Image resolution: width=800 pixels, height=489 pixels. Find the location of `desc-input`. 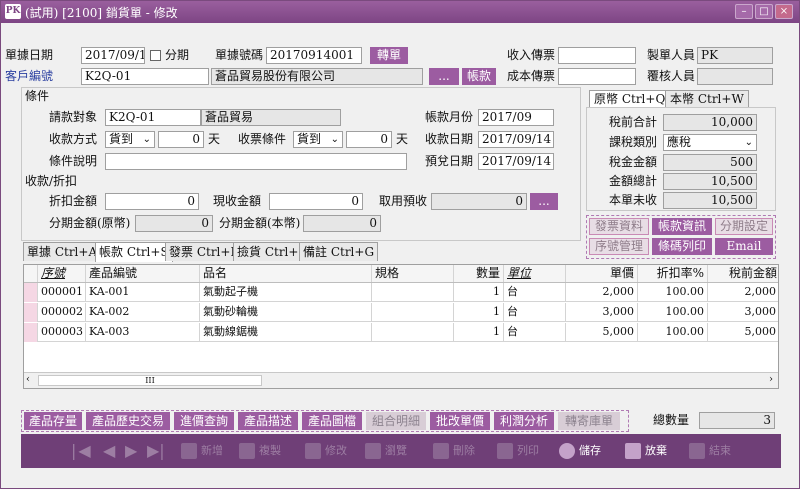

desc-input is located at coordinates (256, 161).